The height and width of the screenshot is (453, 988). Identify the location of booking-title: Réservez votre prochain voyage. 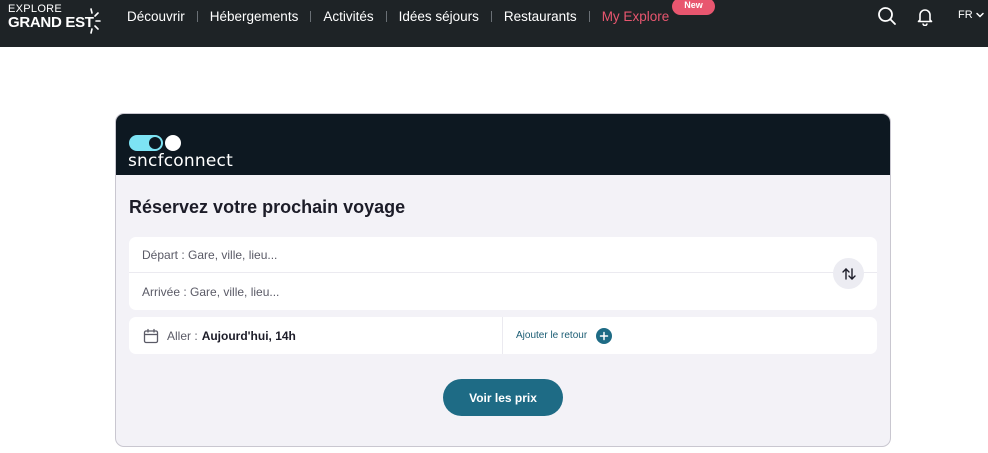
(267, 207).